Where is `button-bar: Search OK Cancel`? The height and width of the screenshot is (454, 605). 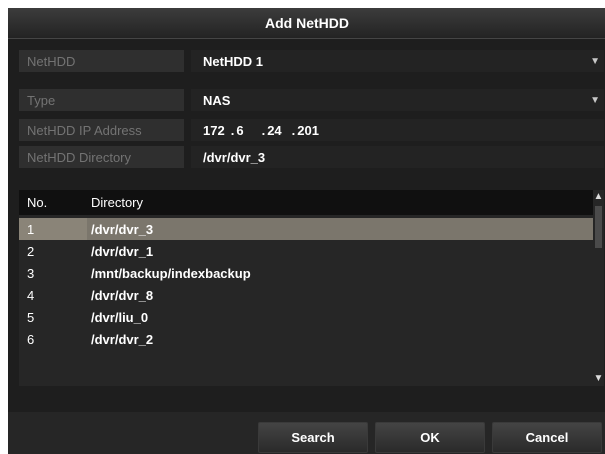 button-bar: Search OK Cancel is located at coordinates (306, 433).